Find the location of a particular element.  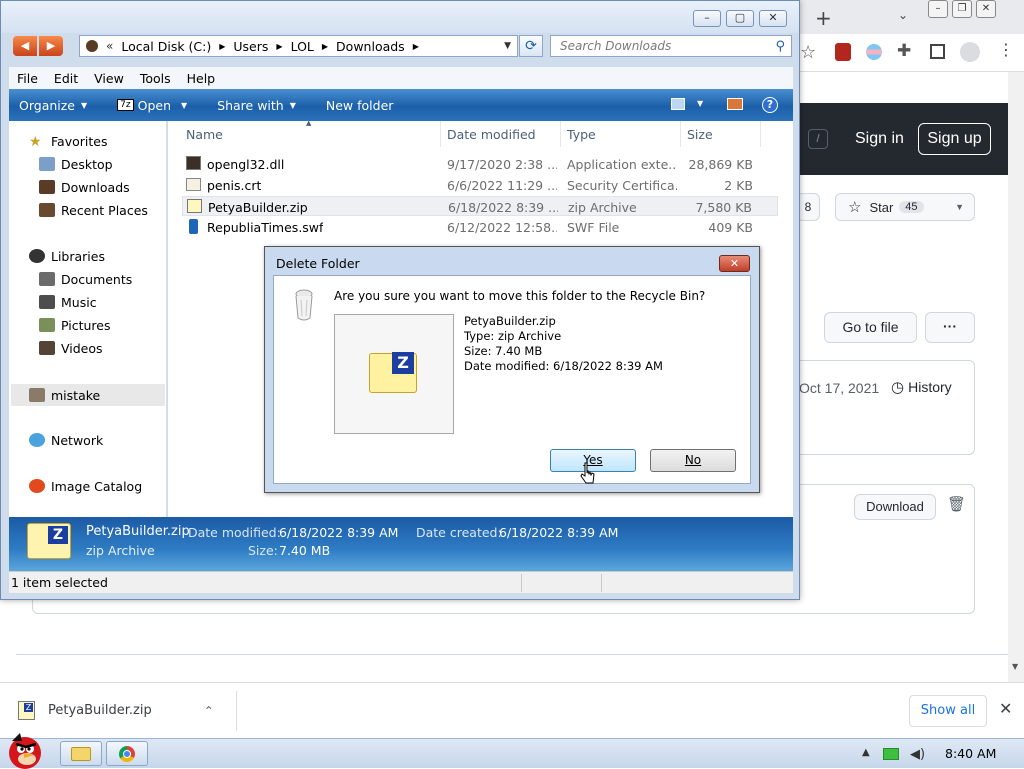

nav-favorites: ★ Favorites is located at coordinates (68, 141).